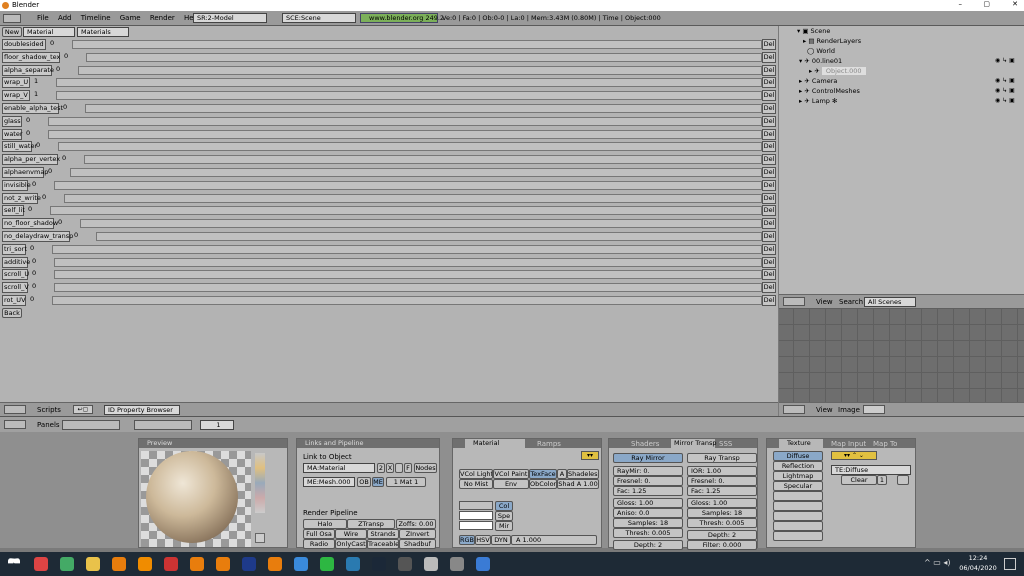 This screenshot has height=576, width=1024. I want to click on clock-time: 12:24, so click(978, 558).